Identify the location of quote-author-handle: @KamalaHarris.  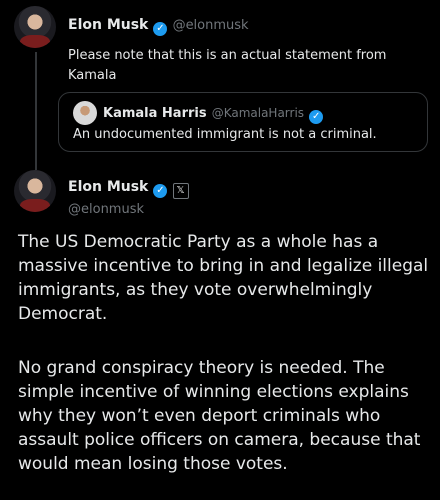
(258, 113).